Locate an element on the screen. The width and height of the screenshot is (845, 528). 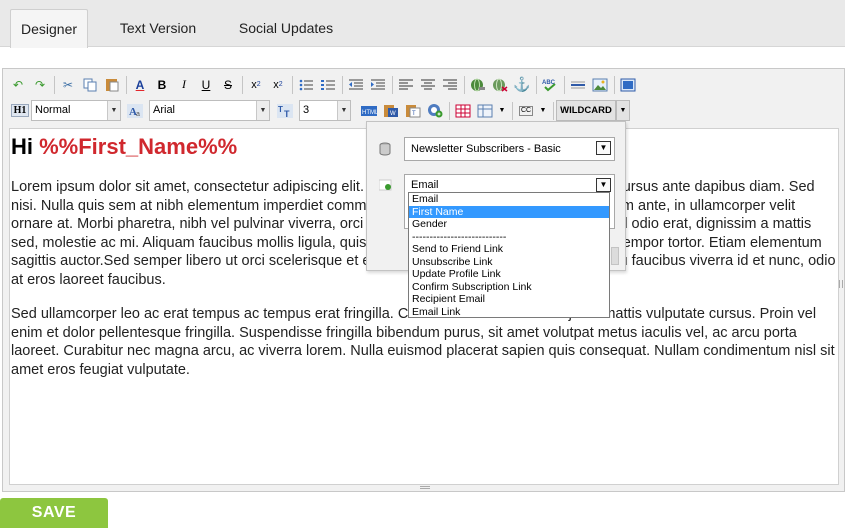
dropdown-option-highlighted: First Name is located at coordinates (509, 211).